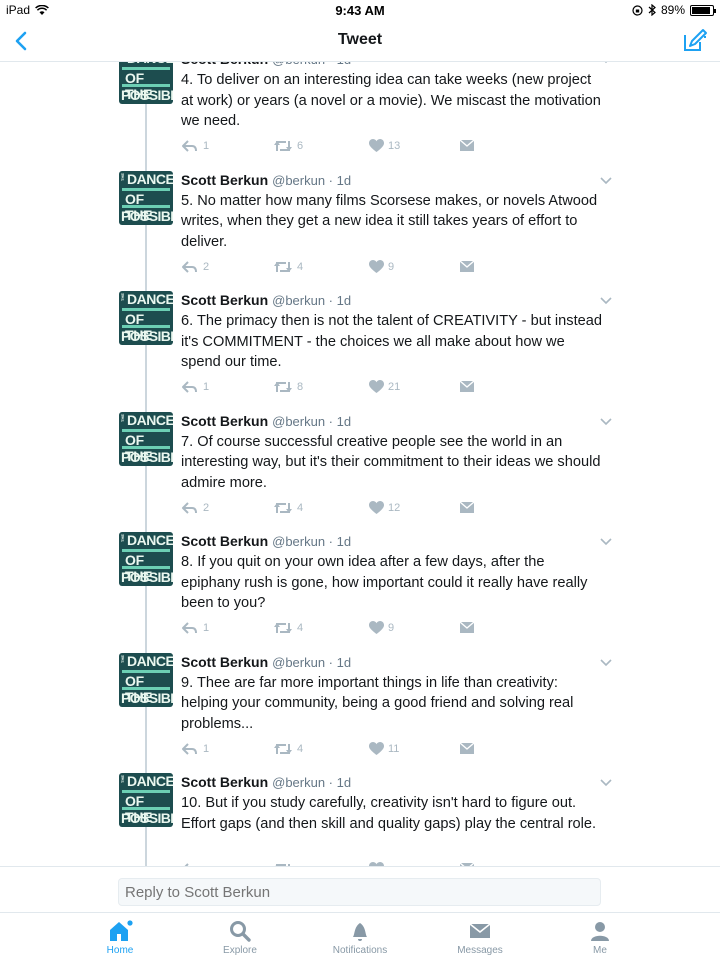 The image size is (720, 960). I want to click on tab-notifications: Notifications, so click(360, 937).